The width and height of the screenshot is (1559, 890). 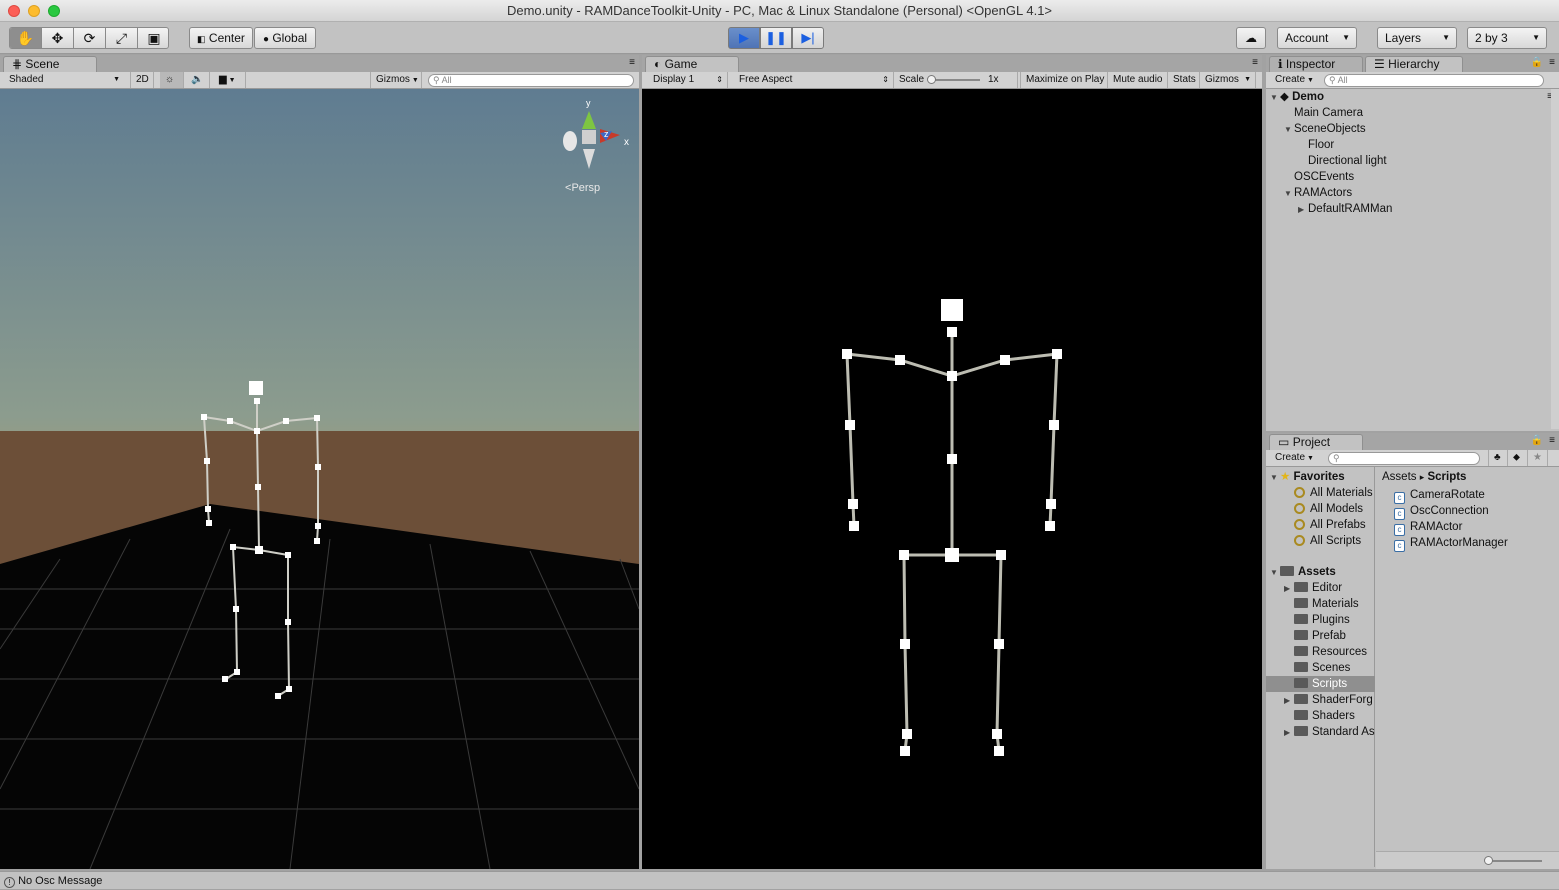 I want to click on rect-tool-icon: ▣, so click(x=154, y=38).